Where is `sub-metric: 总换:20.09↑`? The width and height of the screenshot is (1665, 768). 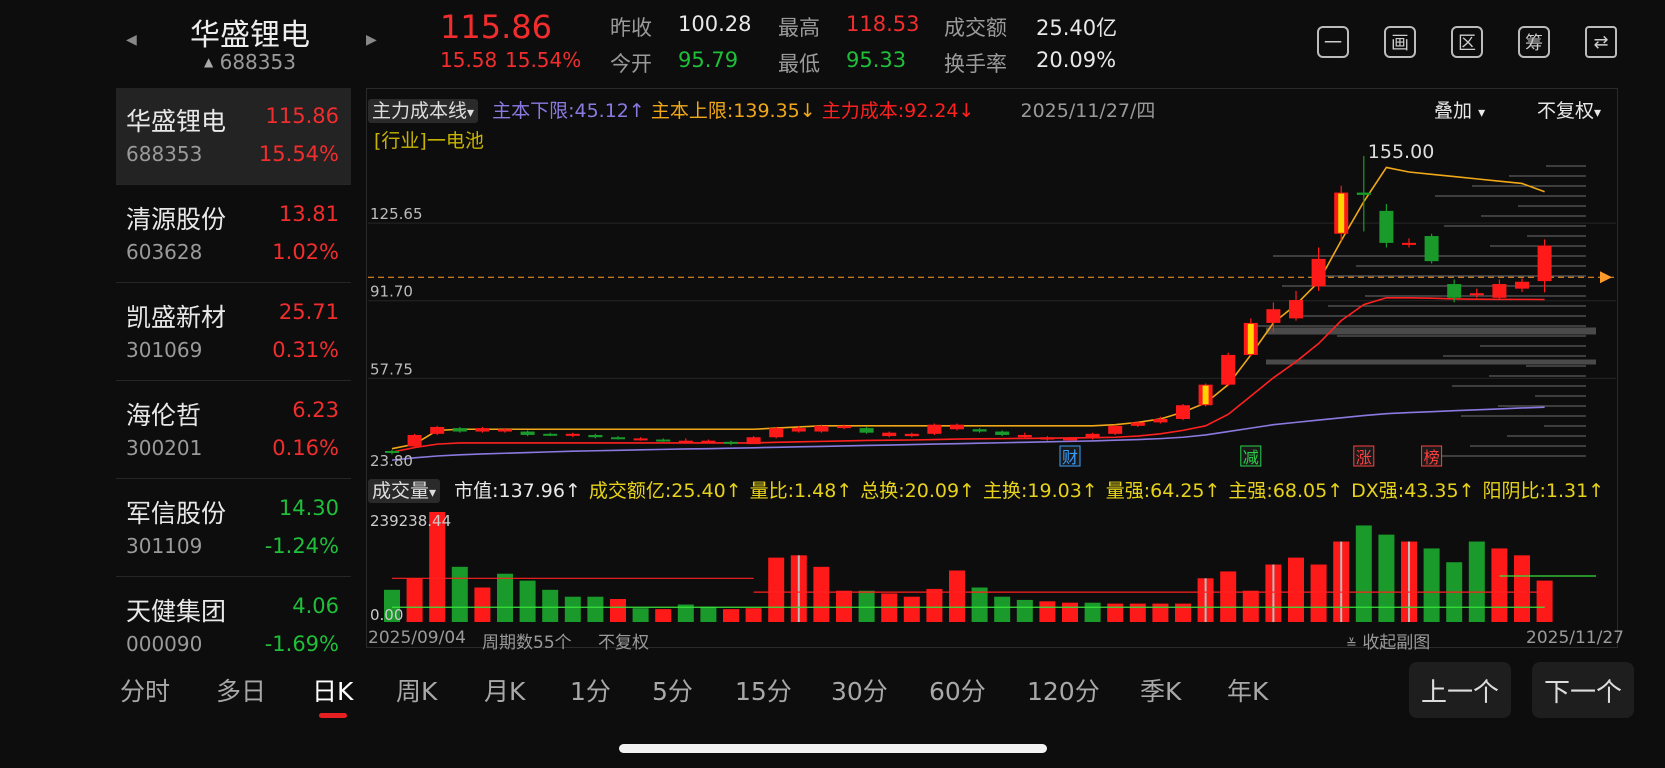
sub-metric: 总换:20.09↑ is located at coordinates (917, 491).